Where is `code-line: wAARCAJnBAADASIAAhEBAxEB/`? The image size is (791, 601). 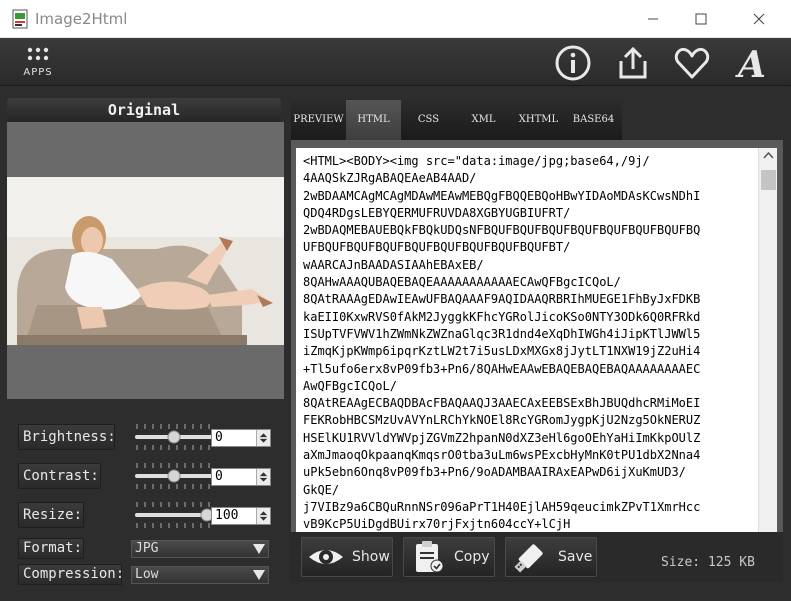 code-line: wAARCAJnBAADASIAAhEBAxEB/ is located at coordinates (393, 264).